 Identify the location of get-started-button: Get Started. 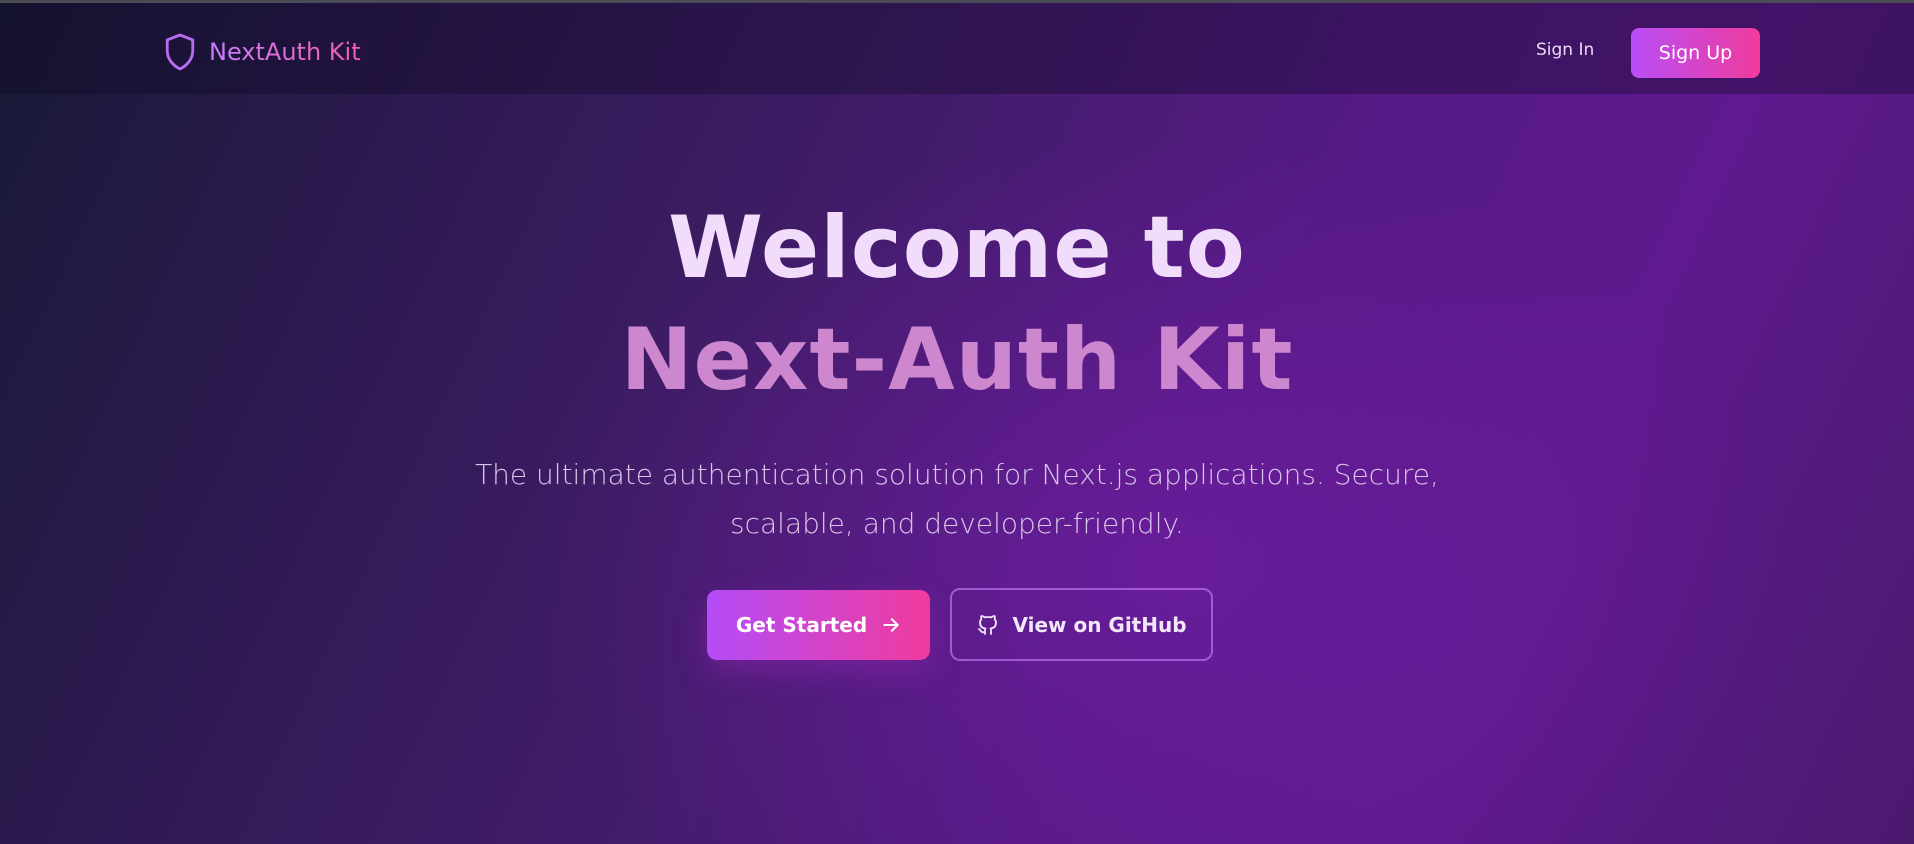
(818, 625).